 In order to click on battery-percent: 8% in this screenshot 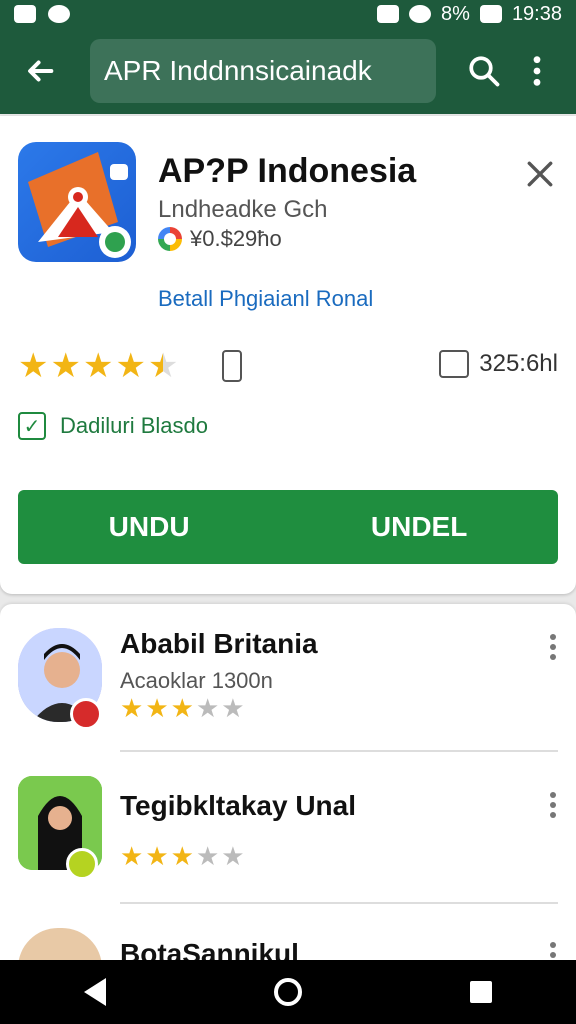, I will do `click(455, 13)`.